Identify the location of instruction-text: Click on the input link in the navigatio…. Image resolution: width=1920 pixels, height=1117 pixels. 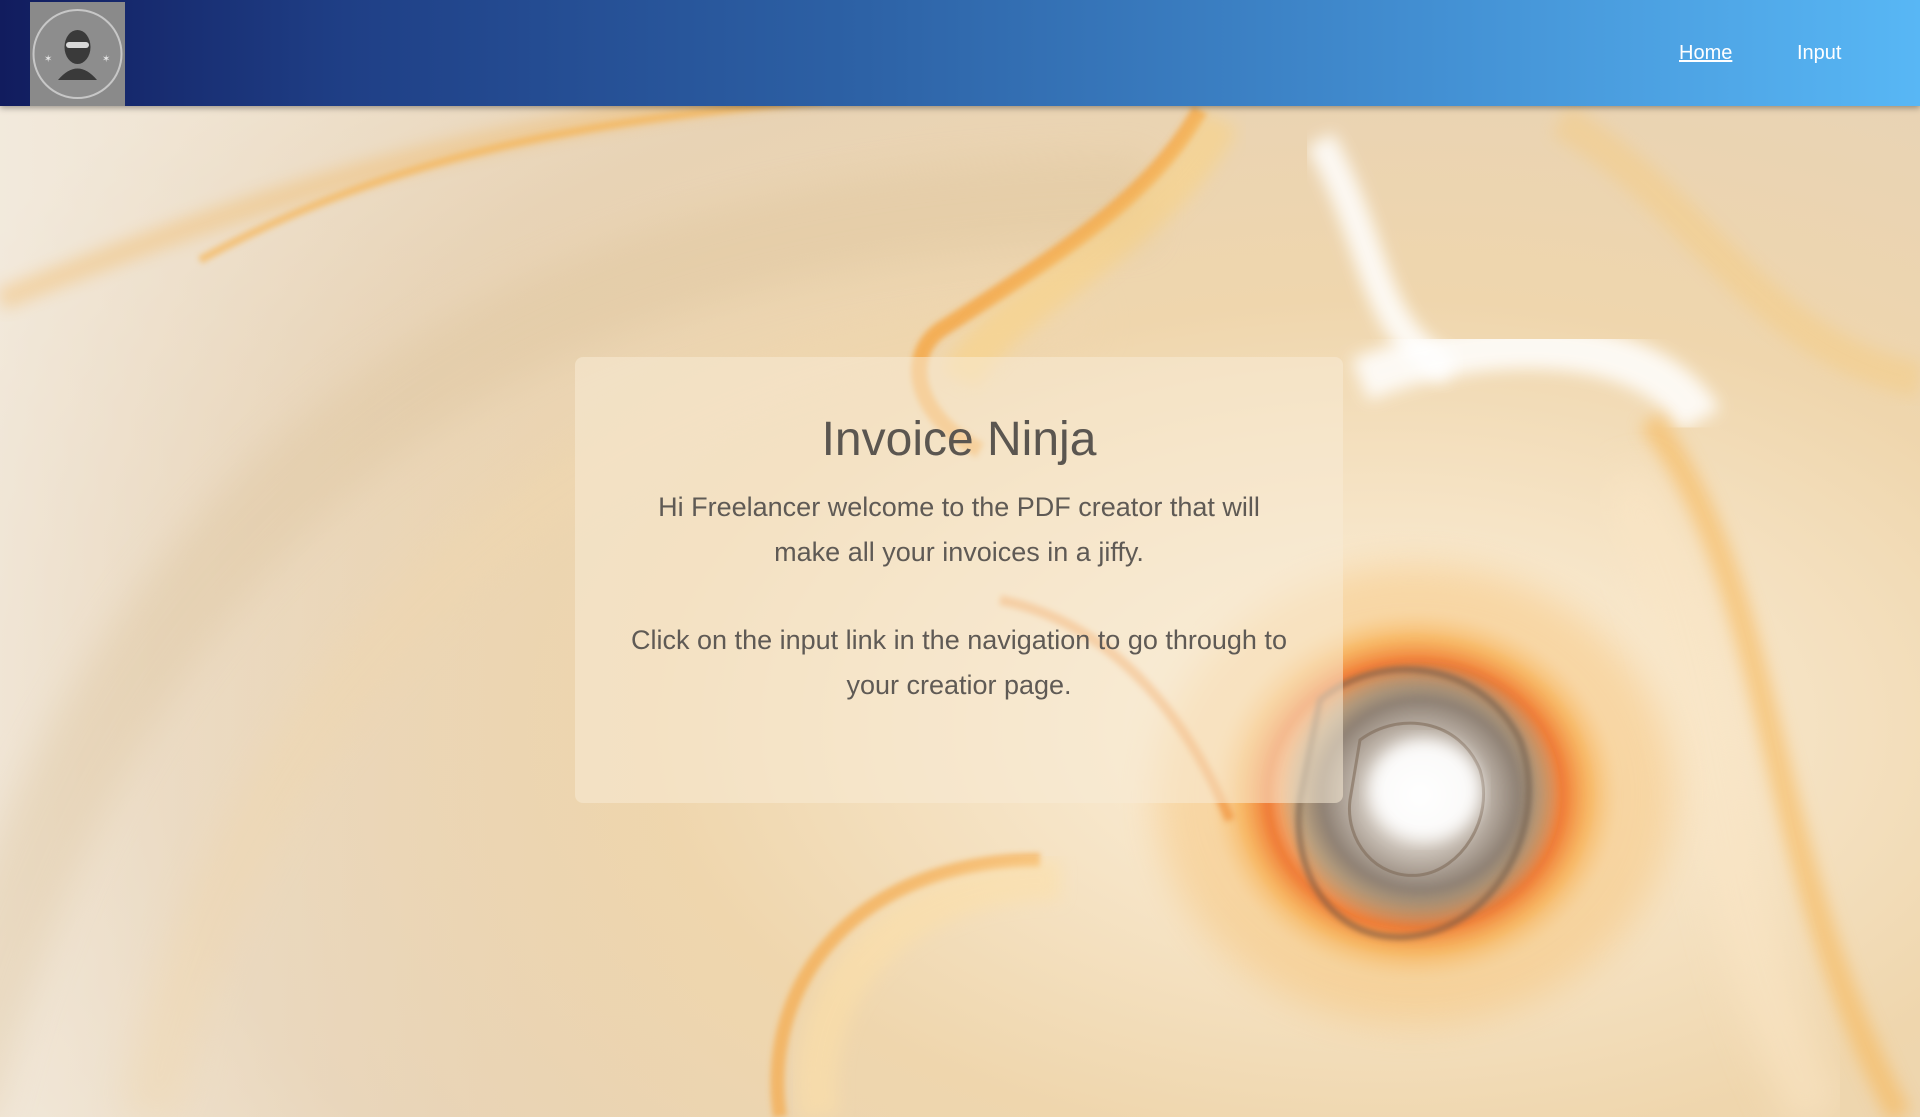
(959, 662).